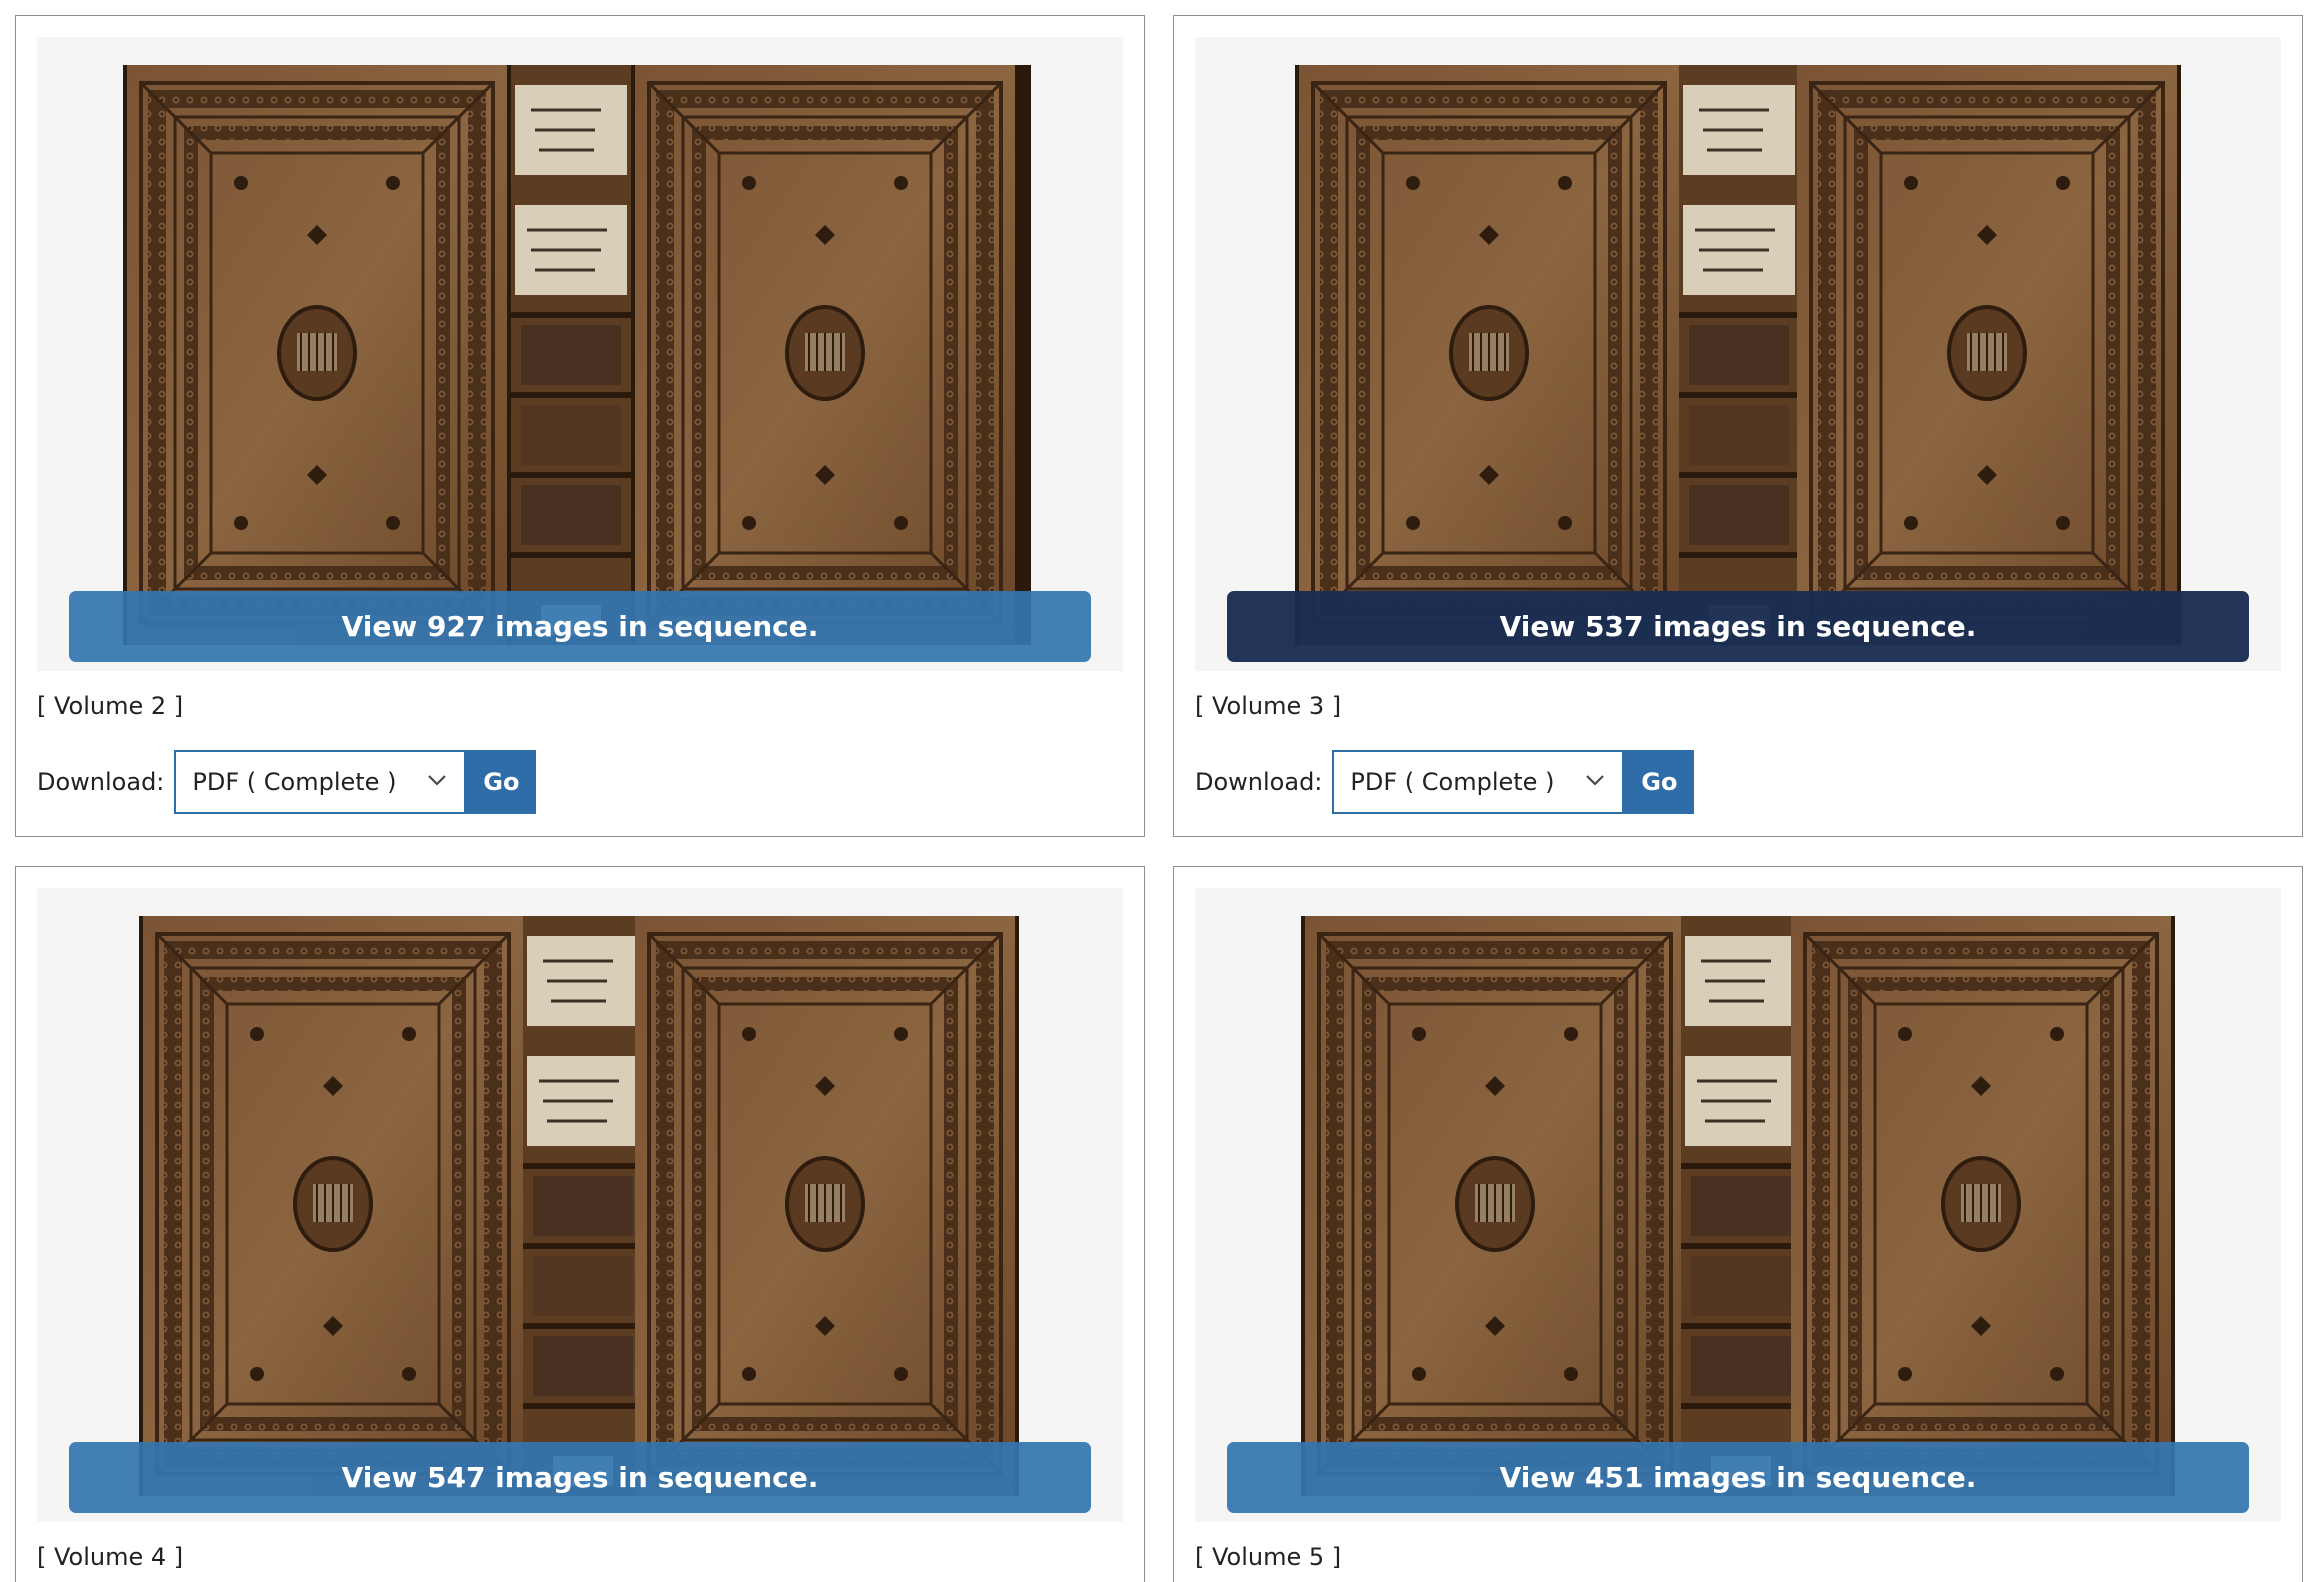 Image resolution: width=2320 pixels, height=1582 pixels. Describe the element at coordinates (1268, 1557) in the screenshot. I see `volume-label: [ Volume 5 ]` at that location.